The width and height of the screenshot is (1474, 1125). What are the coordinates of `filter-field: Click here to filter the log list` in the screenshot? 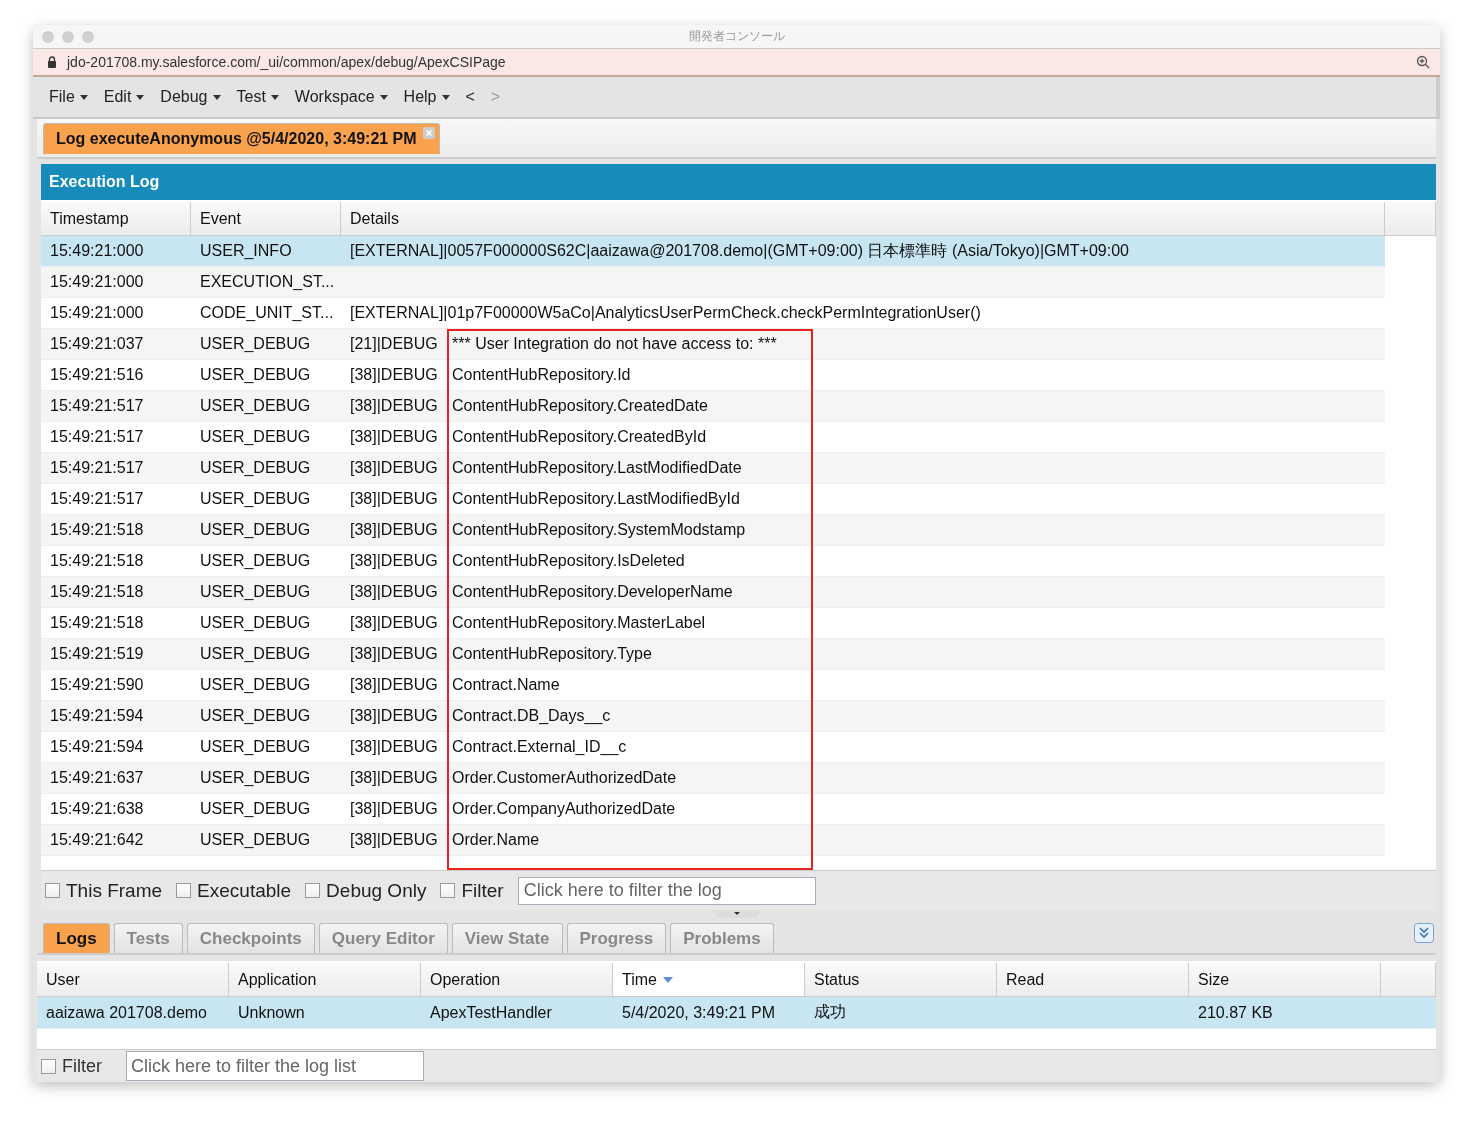 It's located at (275, 1066).